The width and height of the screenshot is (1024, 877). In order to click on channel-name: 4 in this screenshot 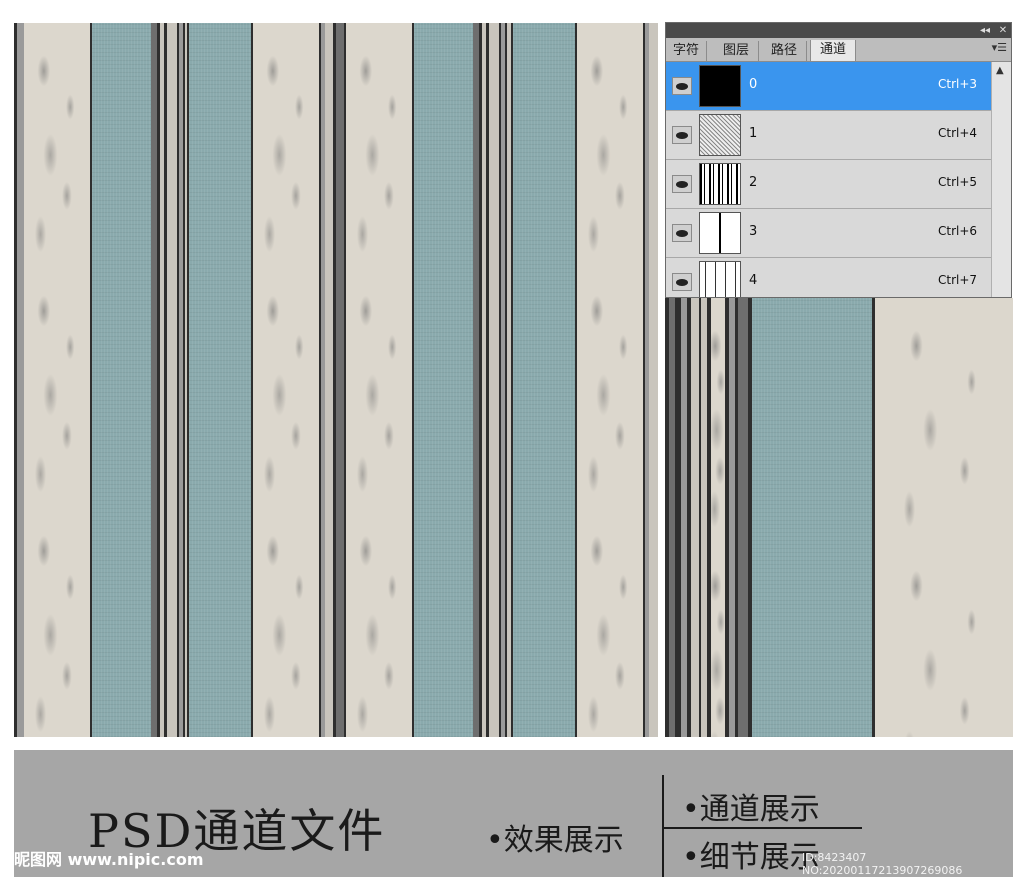, I will do `click(753, 280)`.